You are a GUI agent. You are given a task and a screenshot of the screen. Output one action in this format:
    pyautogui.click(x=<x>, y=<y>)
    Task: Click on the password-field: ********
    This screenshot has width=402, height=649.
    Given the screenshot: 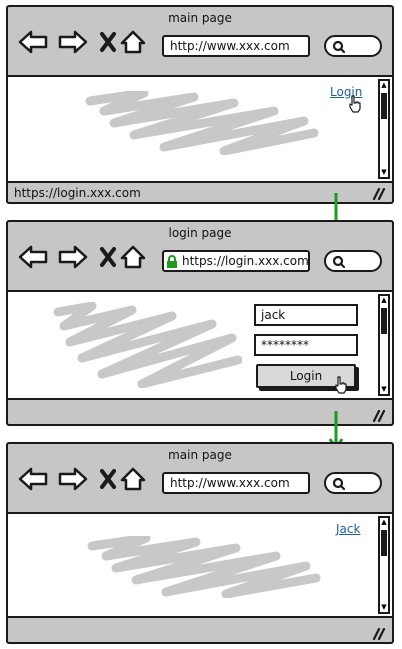 What is the action you would take?
    pyautogui.click(x=306, y=345)
    